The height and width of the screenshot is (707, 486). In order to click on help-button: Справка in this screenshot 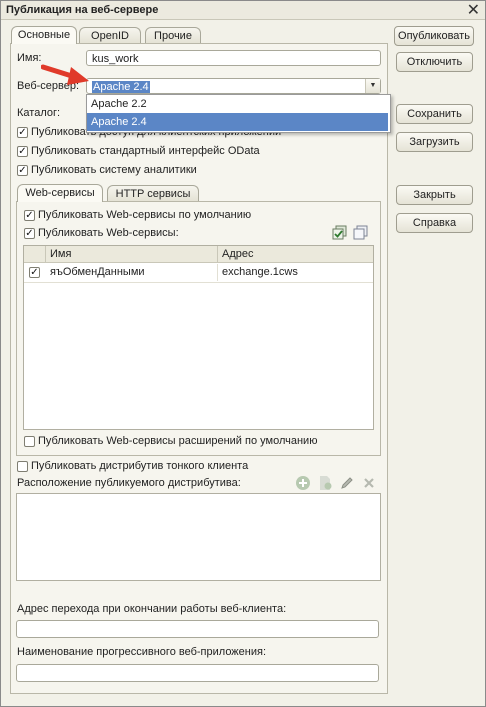, I will do `click(434, 223)`.